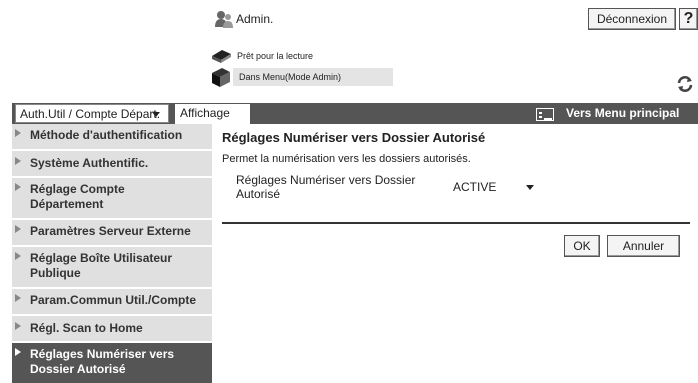 Image resolution: width=698 pixels, height=383 pixels. I want to click on sidebar-item-label: Réglages Numériser vers, so click(102, 354).